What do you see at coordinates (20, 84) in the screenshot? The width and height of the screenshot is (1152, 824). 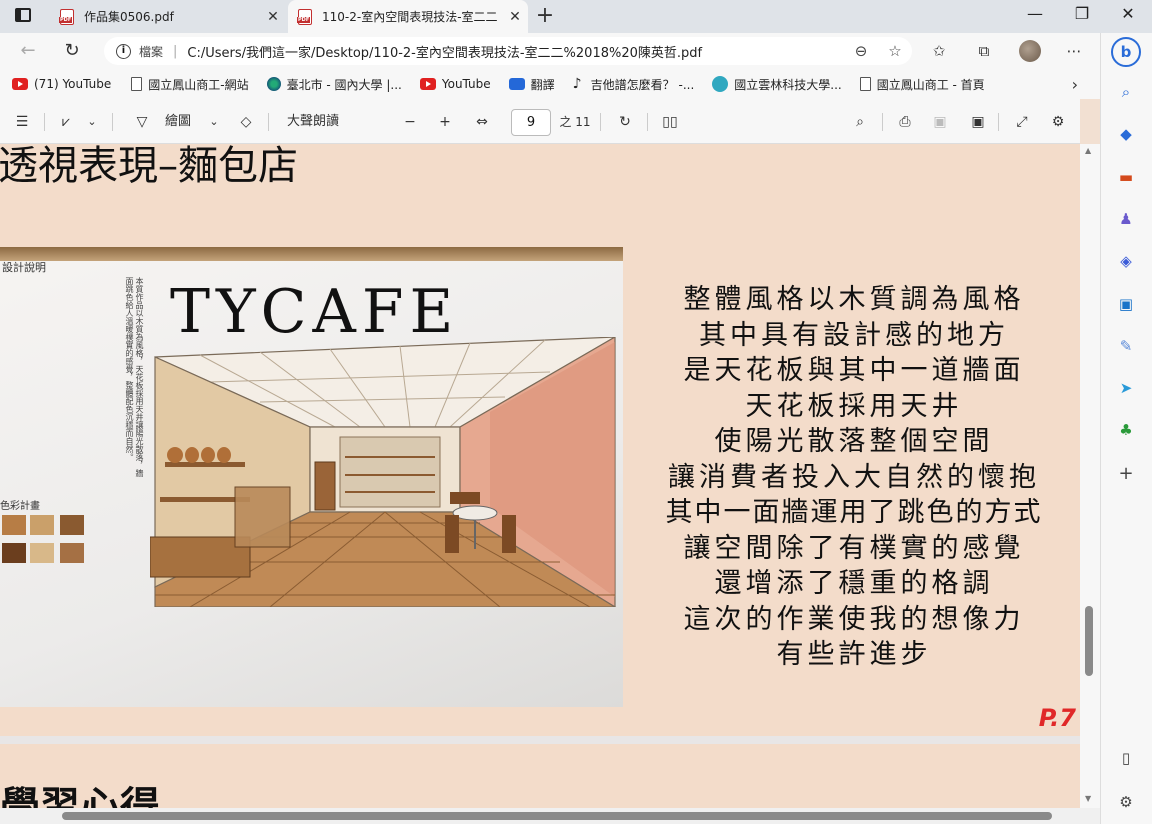 I see `youtube-icon` at bounding box center [20, 84].